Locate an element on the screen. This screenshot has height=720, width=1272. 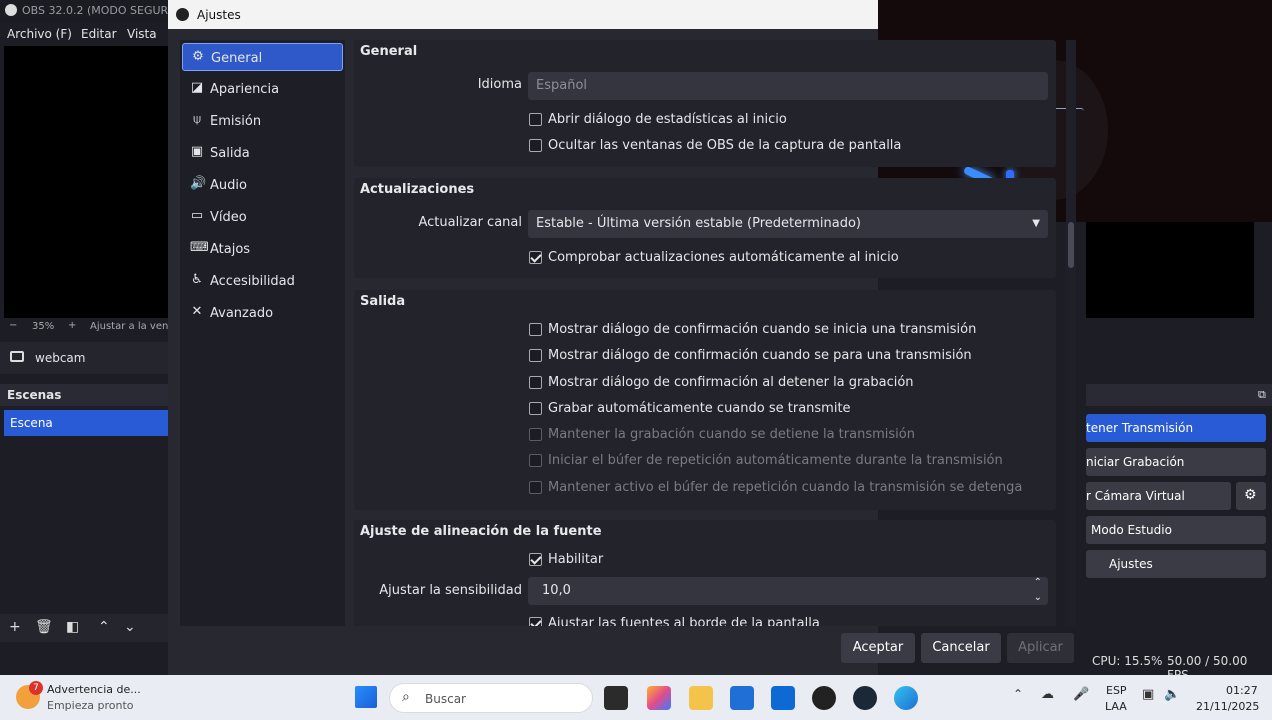
undock-icon: ⧉ is located at coordinates (1262, 395).